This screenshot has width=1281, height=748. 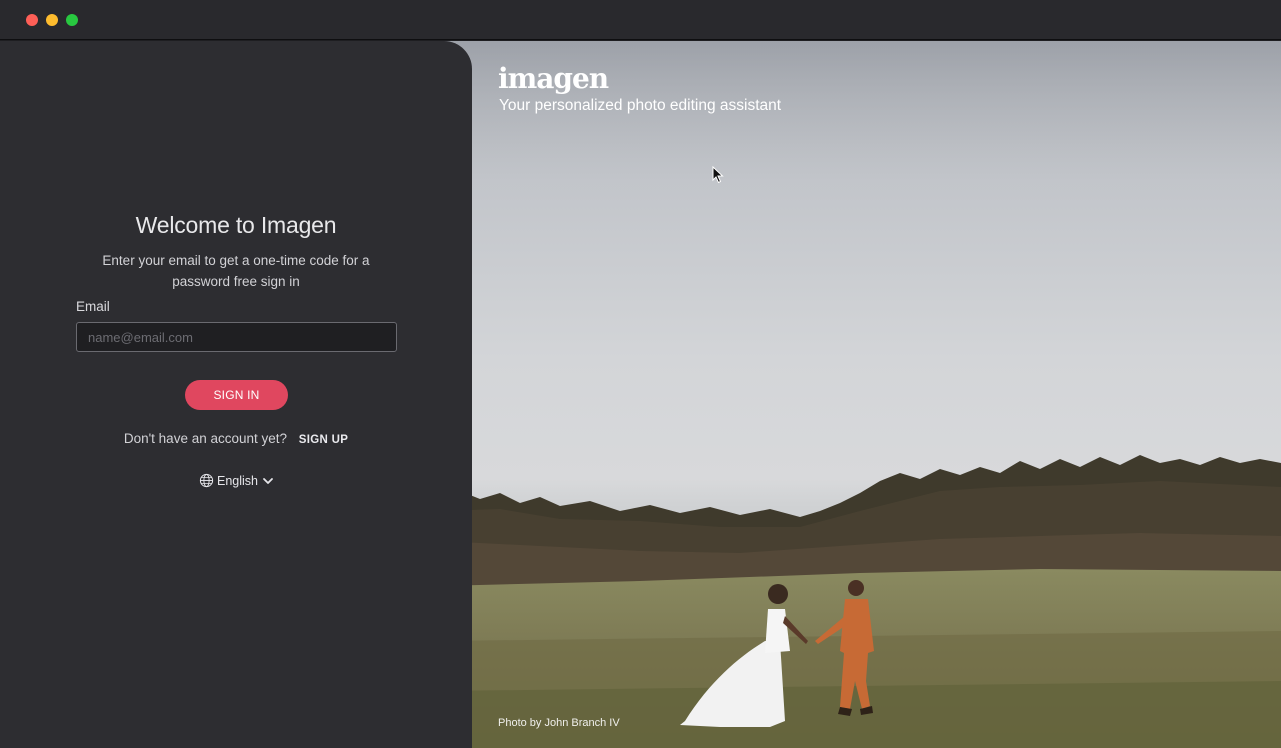 What do you see at coordinates (72, 20) in the screenshot?
I see `zoom-window-button` at bounding box center [72, 20].